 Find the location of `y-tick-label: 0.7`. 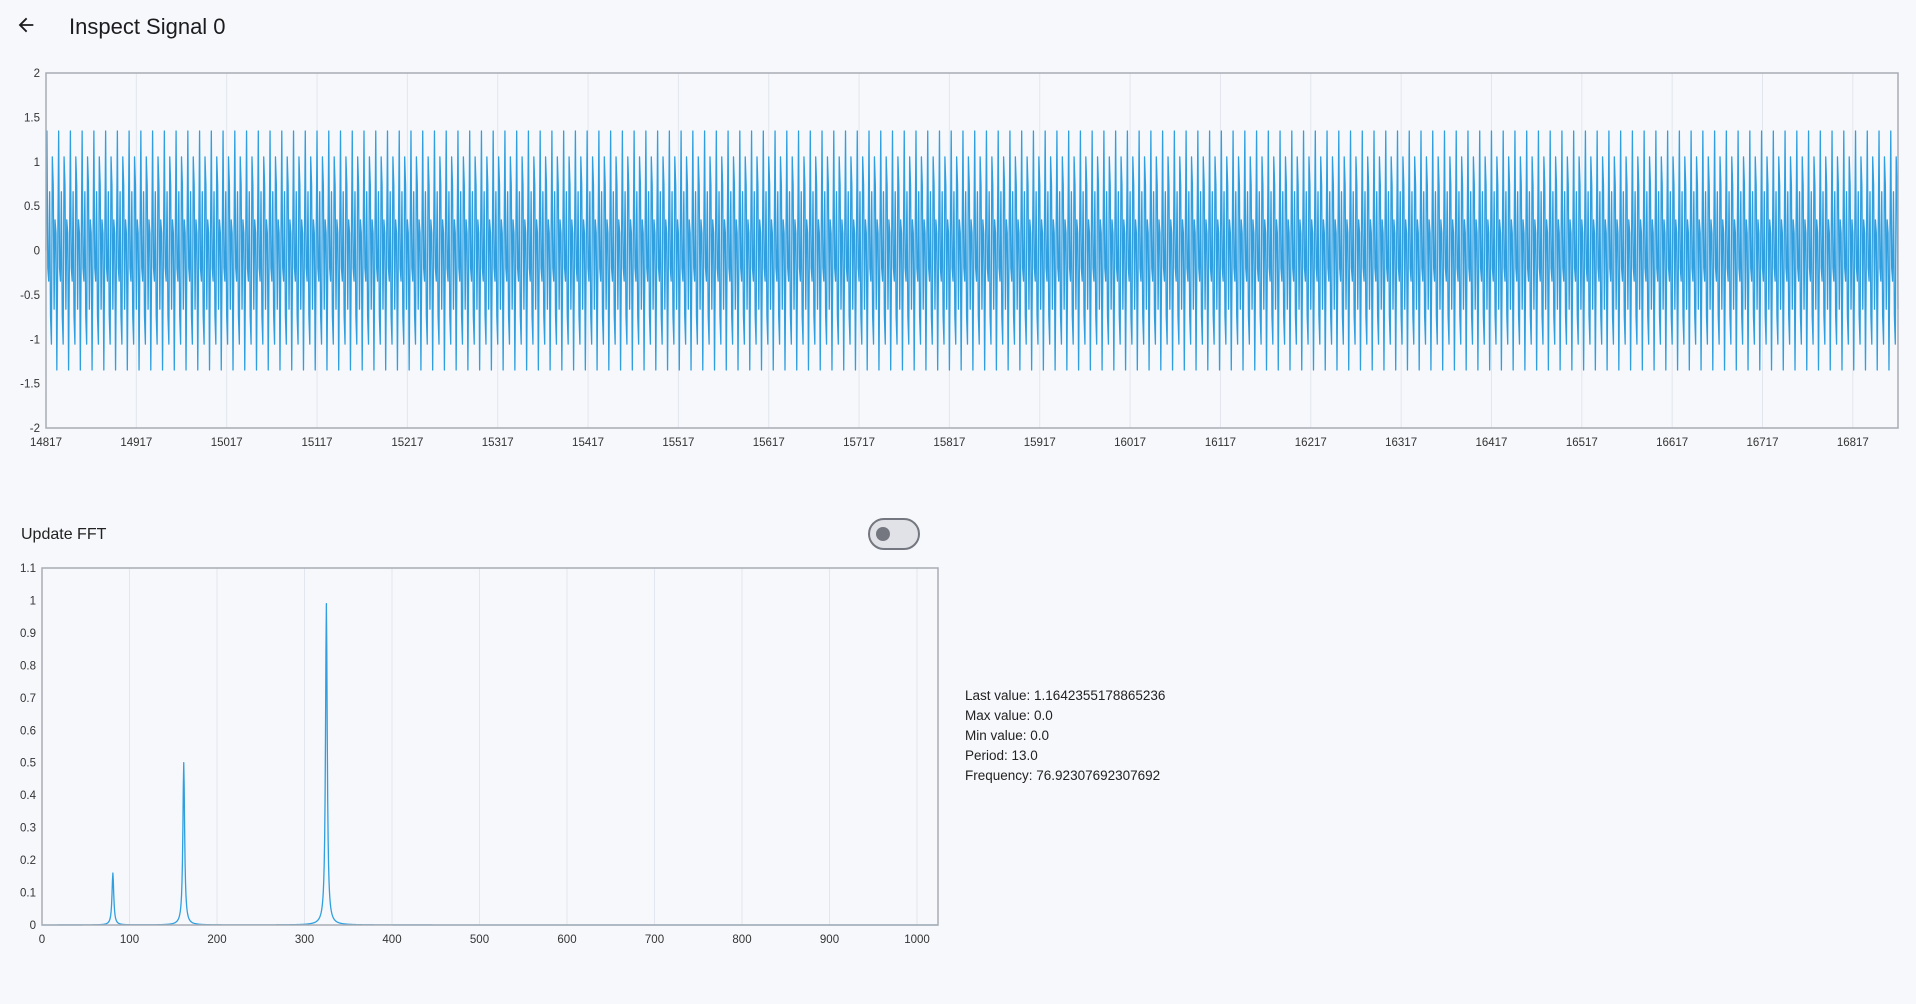

y-tick-label: 0.7 is located at coordinates (28, 699).